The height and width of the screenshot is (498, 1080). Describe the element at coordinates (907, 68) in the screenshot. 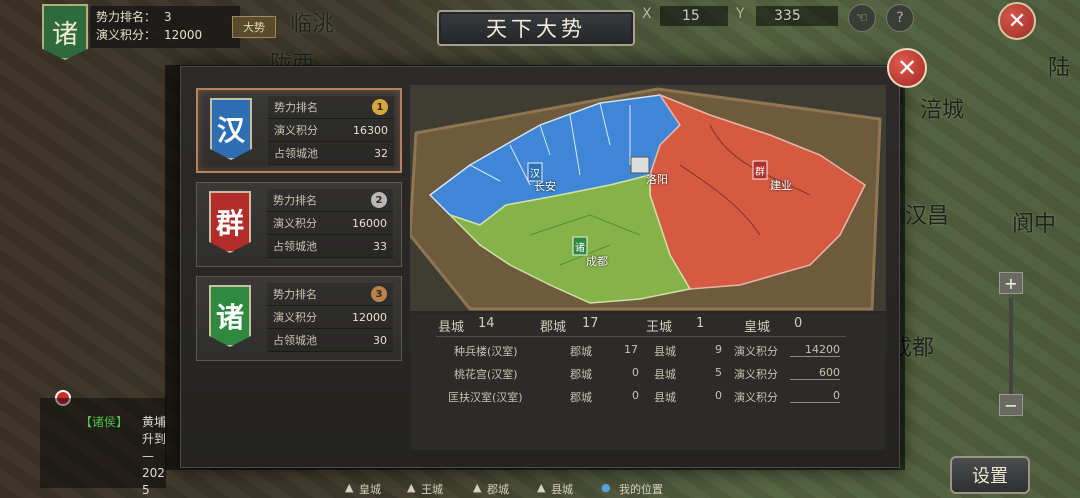

I see `modal-close-button: ✕` at that location.